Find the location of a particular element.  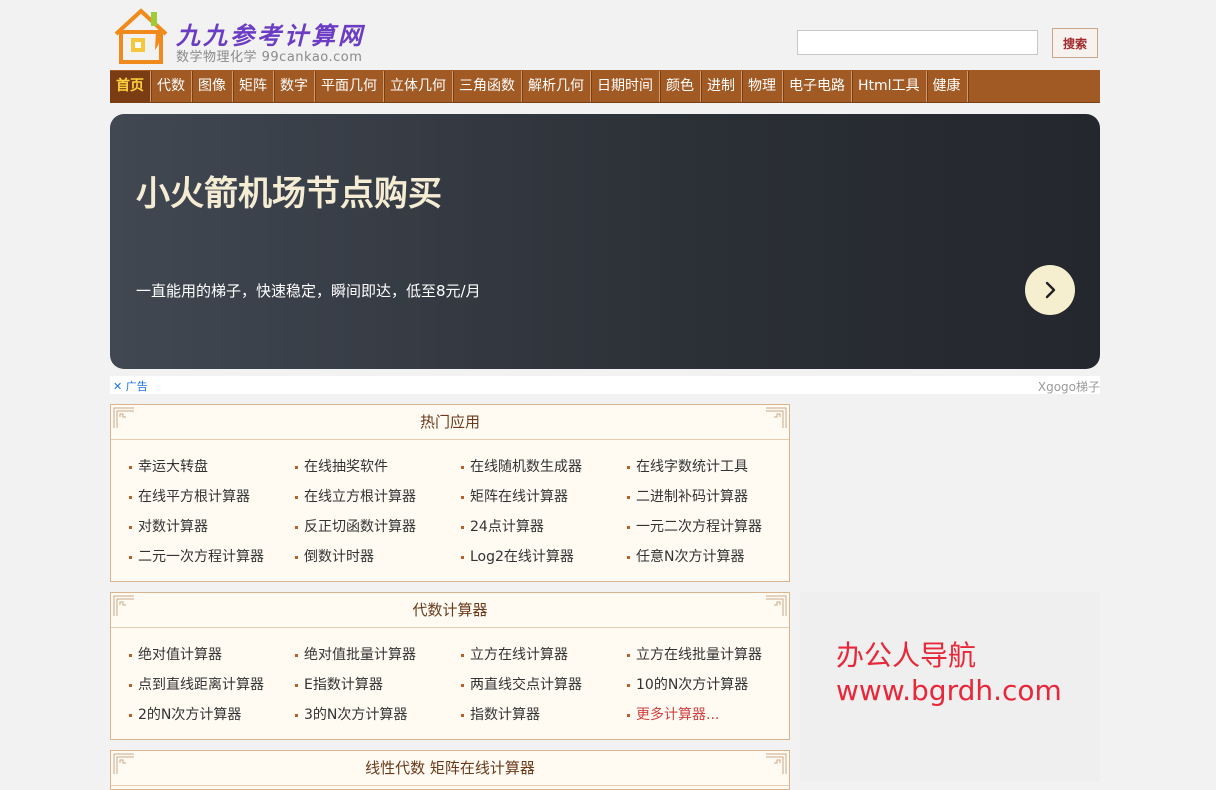

nav-item: 矩阵 is located at coordinates (253, 86).